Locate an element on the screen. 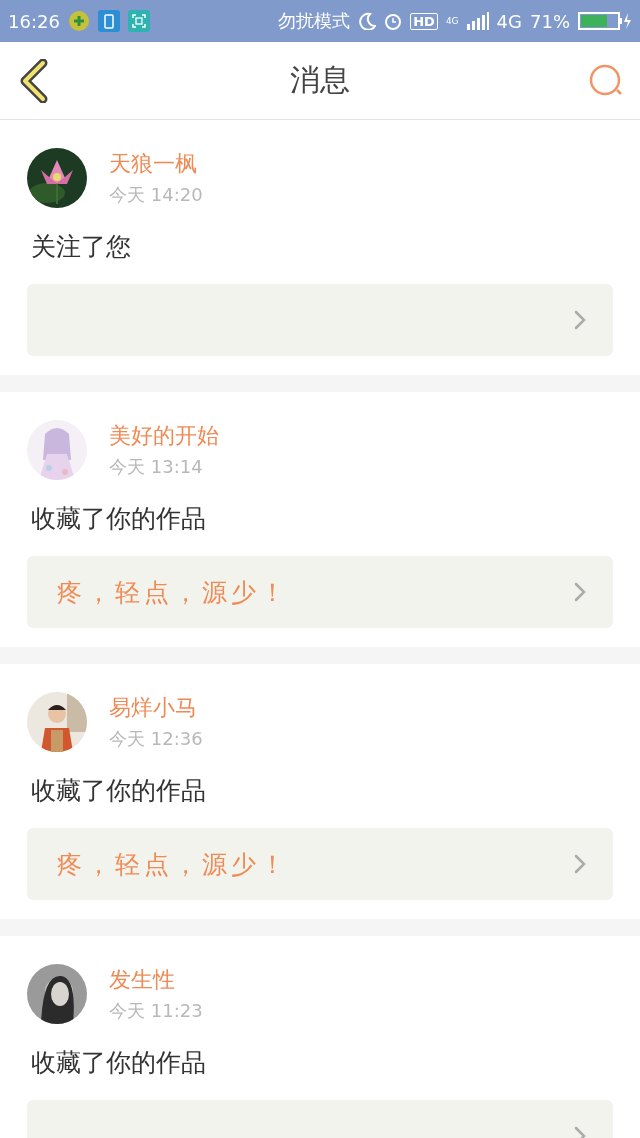  alarm-icon is located at coordinates (393, 21).